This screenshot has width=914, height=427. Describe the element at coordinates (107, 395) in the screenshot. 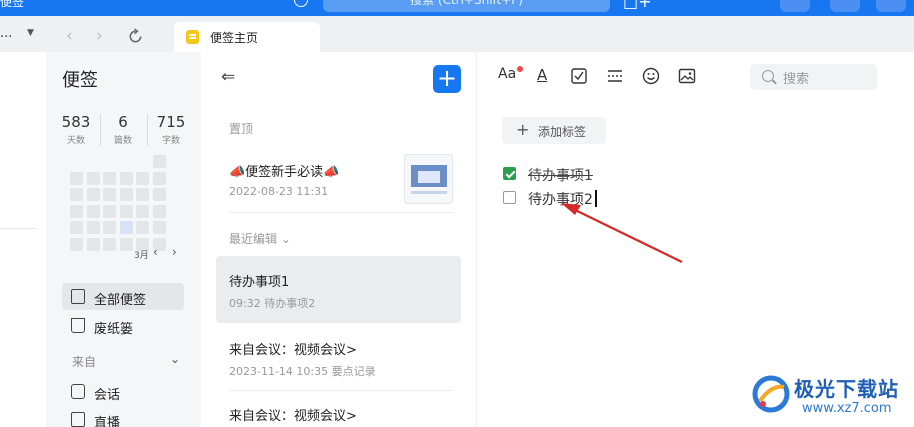

I see `sidebar-item-label: 会话` at that location.